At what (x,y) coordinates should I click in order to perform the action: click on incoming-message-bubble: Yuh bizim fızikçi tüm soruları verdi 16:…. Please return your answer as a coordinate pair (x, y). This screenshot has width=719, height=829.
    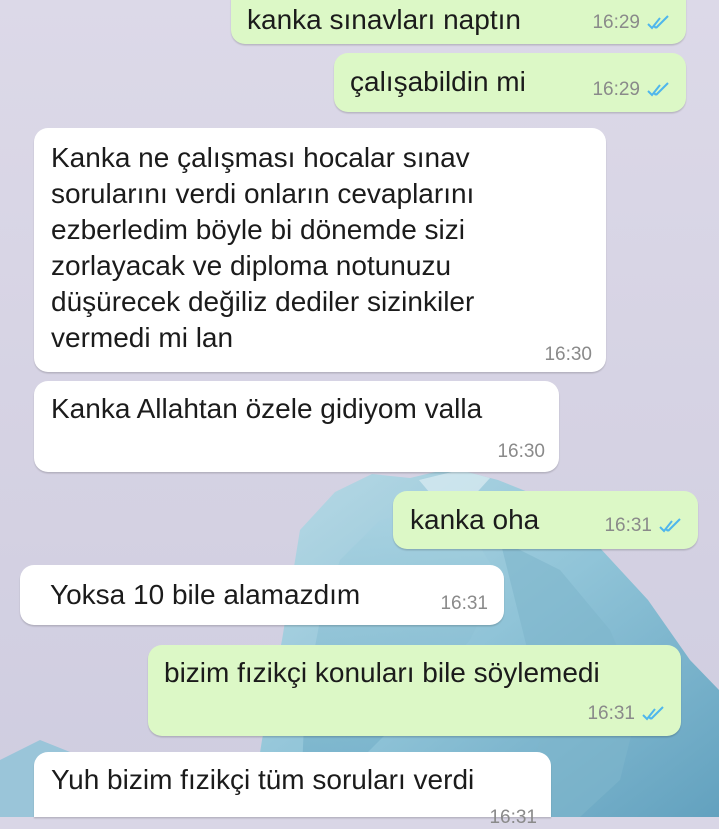
    Looking at the image, I should click on (292, 790).